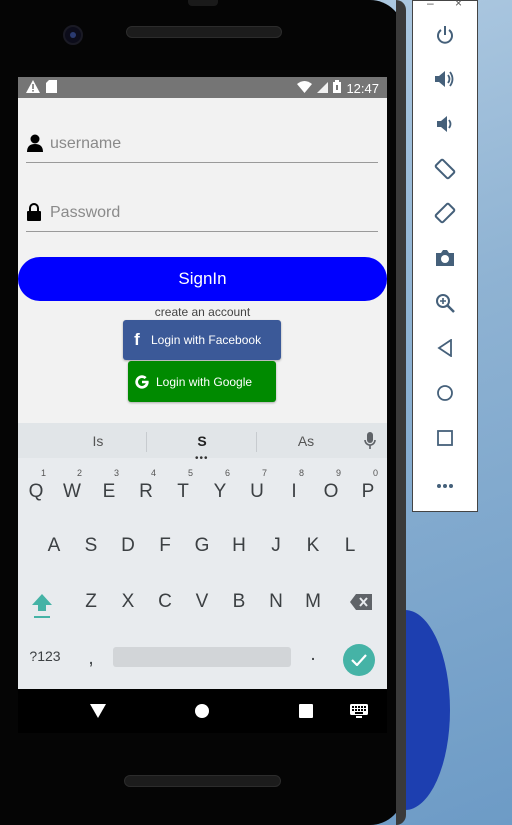  What do you see at coordinates (276, 546) in the screenshot?
I see `key-j: J` at bounding box center [276, 546].